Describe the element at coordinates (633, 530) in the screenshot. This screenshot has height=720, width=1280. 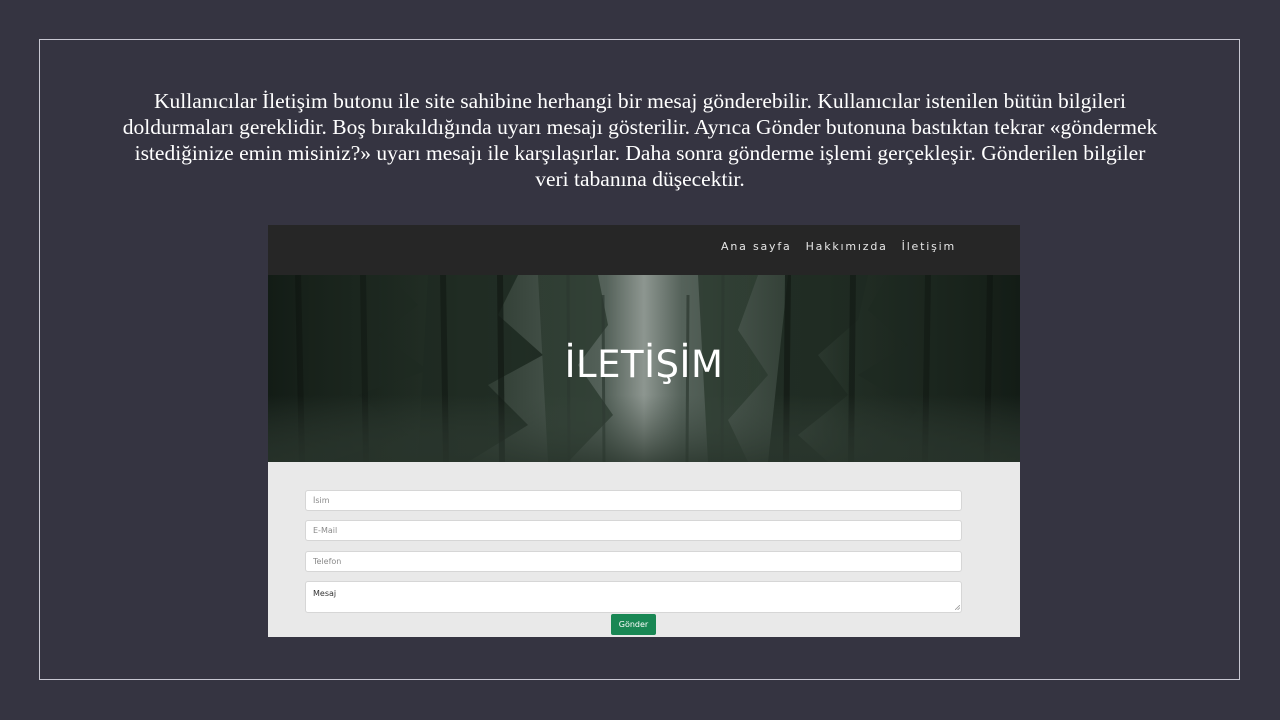
I see `email-input` at that location.